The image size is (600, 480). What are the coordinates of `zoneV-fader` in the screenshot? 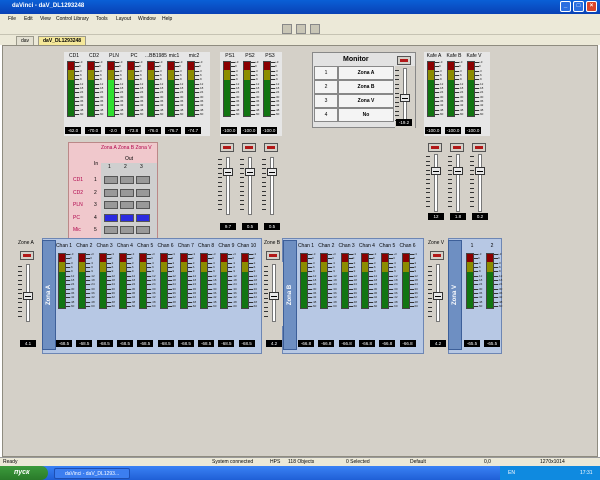 It's located at (438, 294).